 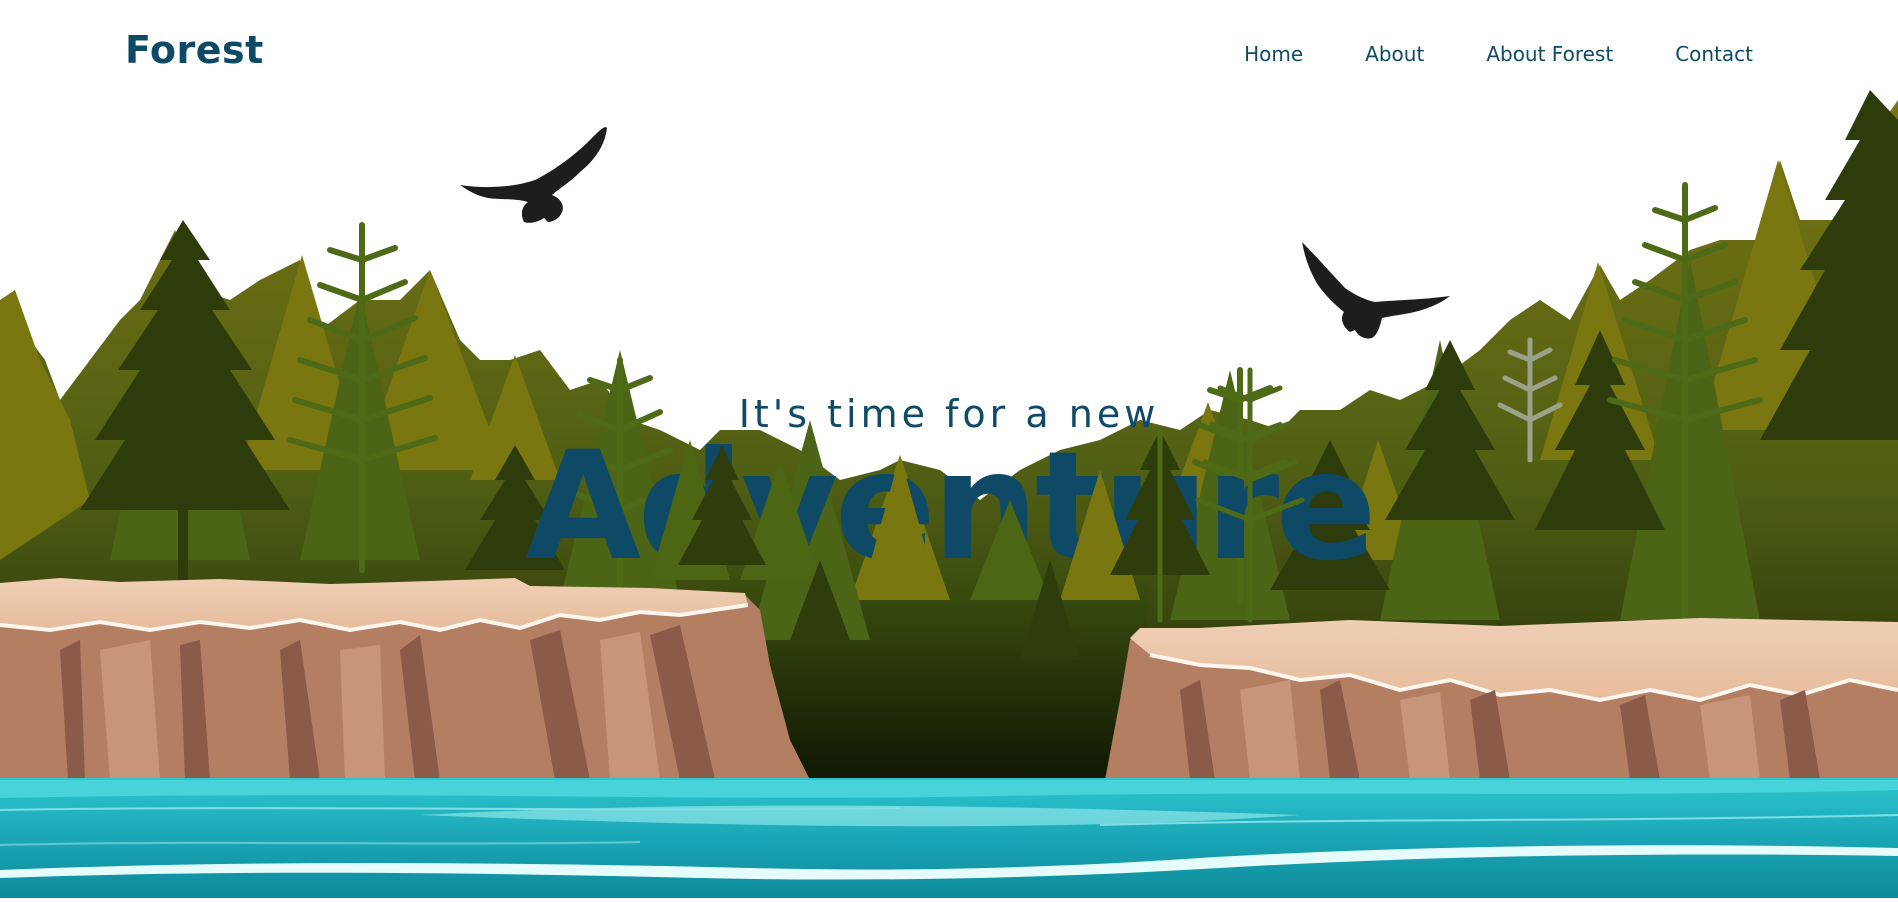 I want to click on nav-link-about-forest: About Forest, so click(x=1549, y=54).